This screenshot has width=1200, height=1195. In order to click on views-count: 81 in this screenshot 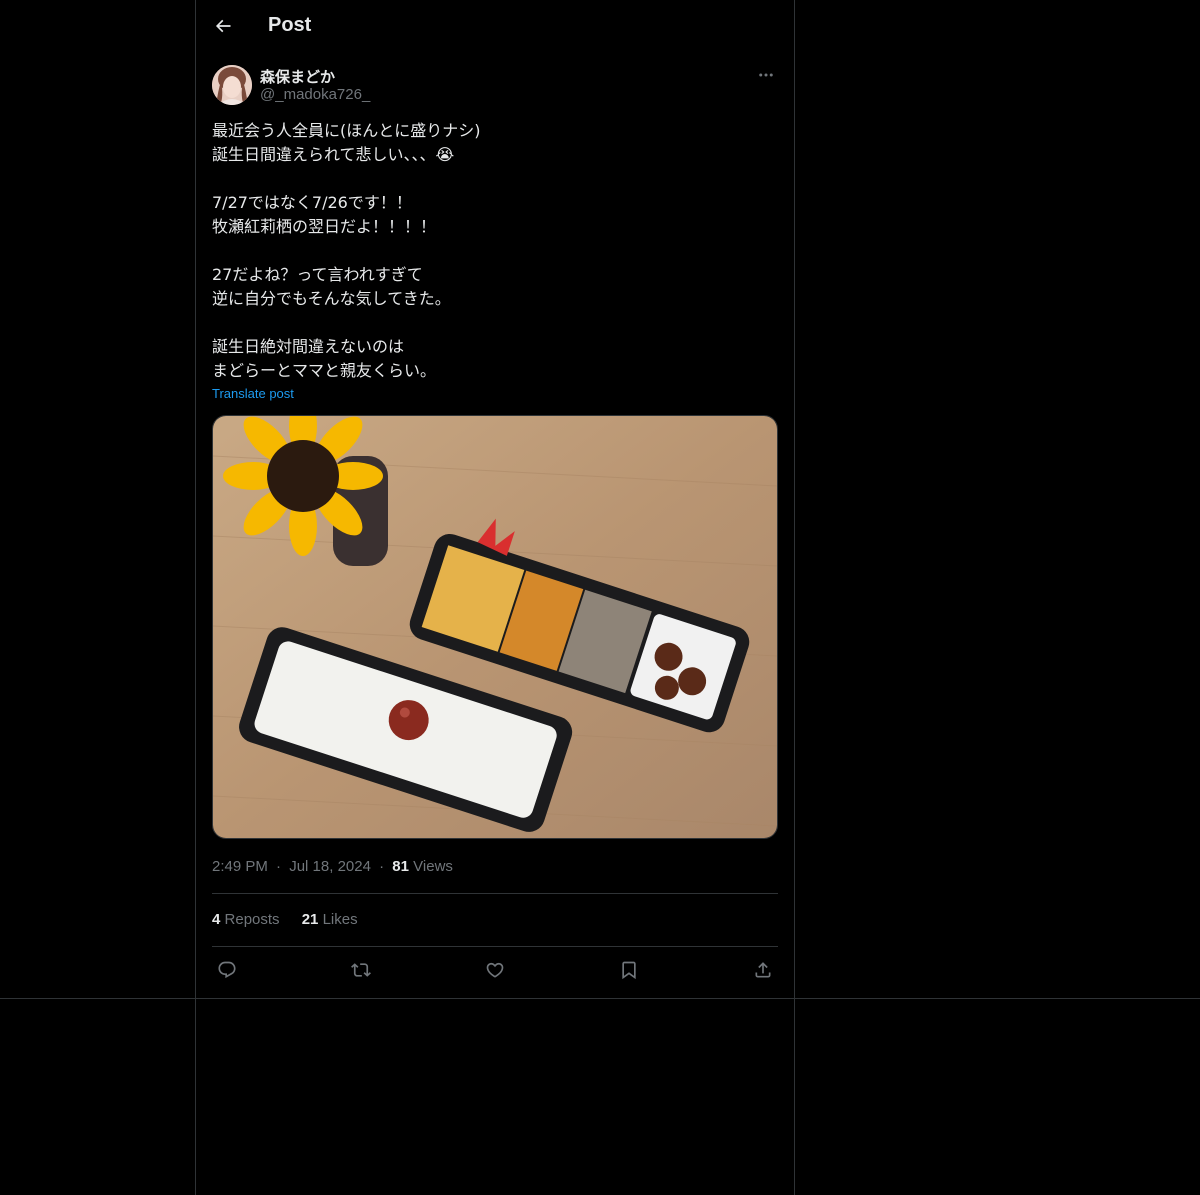, I will do `click(400, 866)`.